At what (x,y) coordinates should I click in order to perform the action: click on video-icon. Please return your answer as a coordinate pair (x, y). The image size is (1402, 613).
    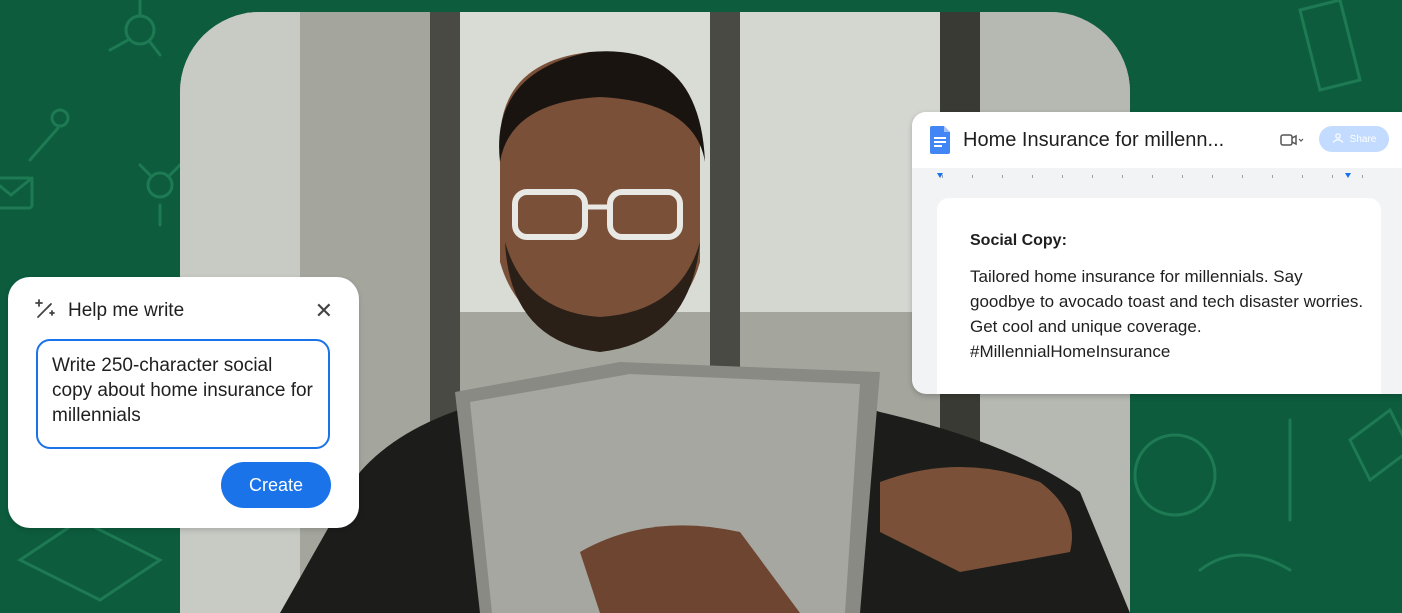
    Looking at the image, I should click on (1292, 141).